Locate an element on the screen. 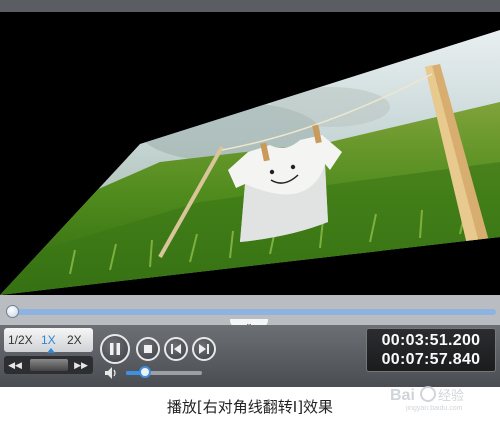 The width and height of the screenshot is (500, 432). pause-icon is located at coordinates (115, 349).